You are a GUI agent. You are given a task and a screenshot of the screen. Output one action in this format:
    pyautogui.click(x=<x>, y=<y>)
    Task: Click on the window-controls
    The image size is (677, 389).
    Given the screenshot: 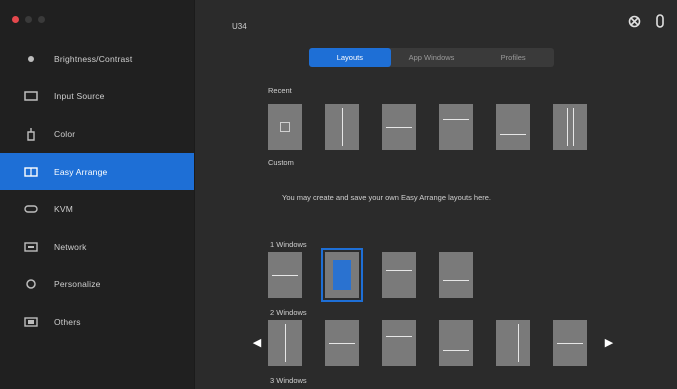 What is the action you would take?
    pyautogui.click(x=28, y=19)
    